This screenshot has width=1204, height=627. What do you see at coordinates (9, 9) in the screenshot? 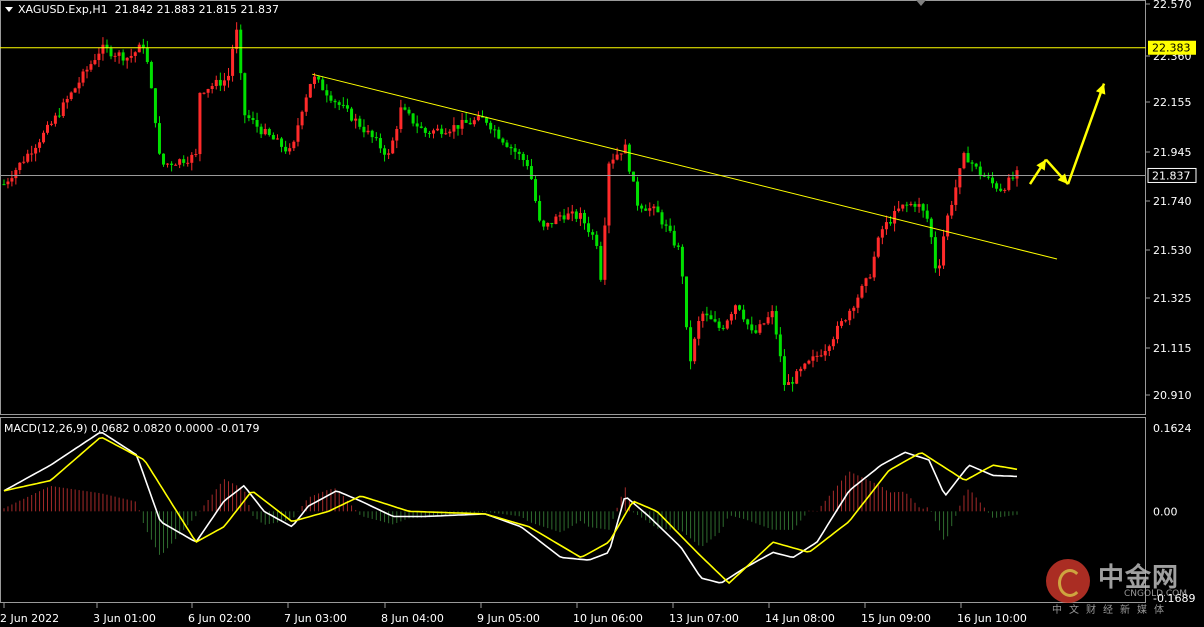
I see `chart-menu-icon` at bounding box center [9, 9].